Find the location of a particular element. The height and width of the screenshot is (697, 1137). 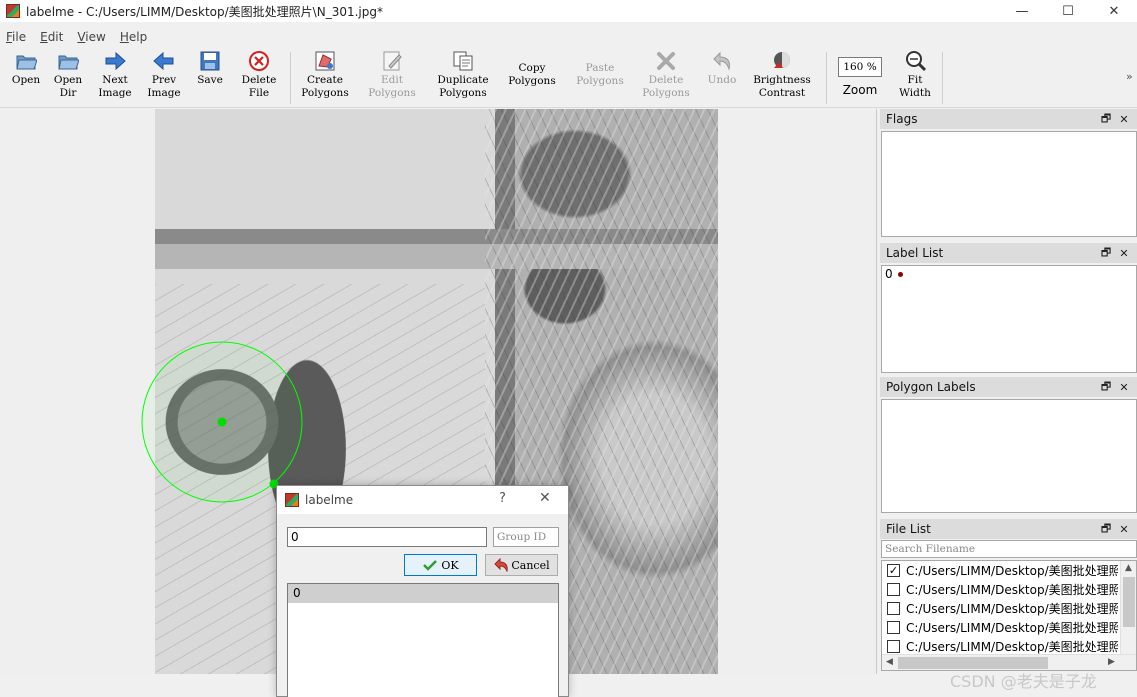

zoom-label: Zoom is located at coordinates (860, 90).